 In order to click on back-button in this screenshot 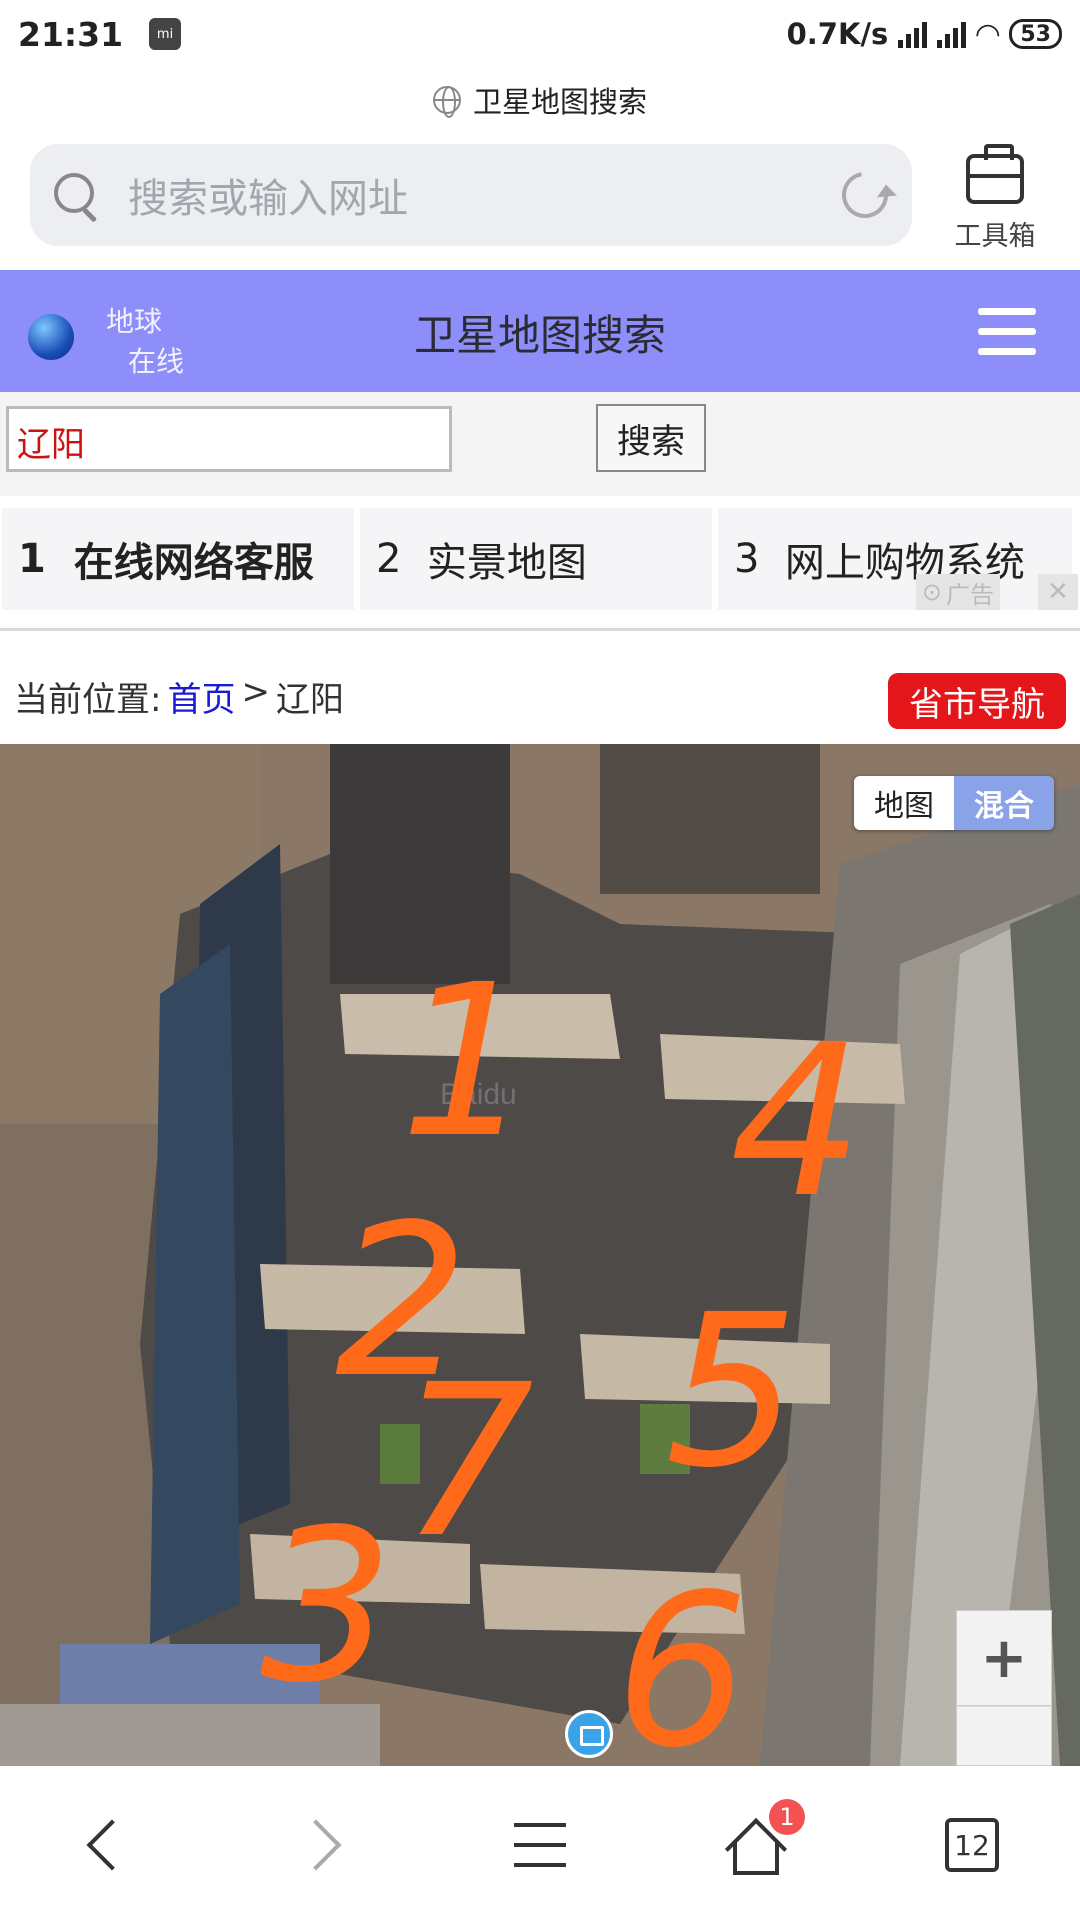, I will do `click(106, 1845)`.